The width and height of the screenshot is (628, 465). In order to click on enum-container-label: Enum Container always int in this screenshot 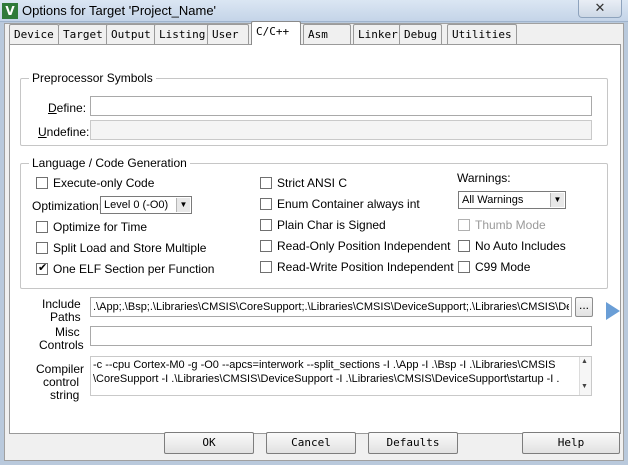, I will do `click(348, 204)`.